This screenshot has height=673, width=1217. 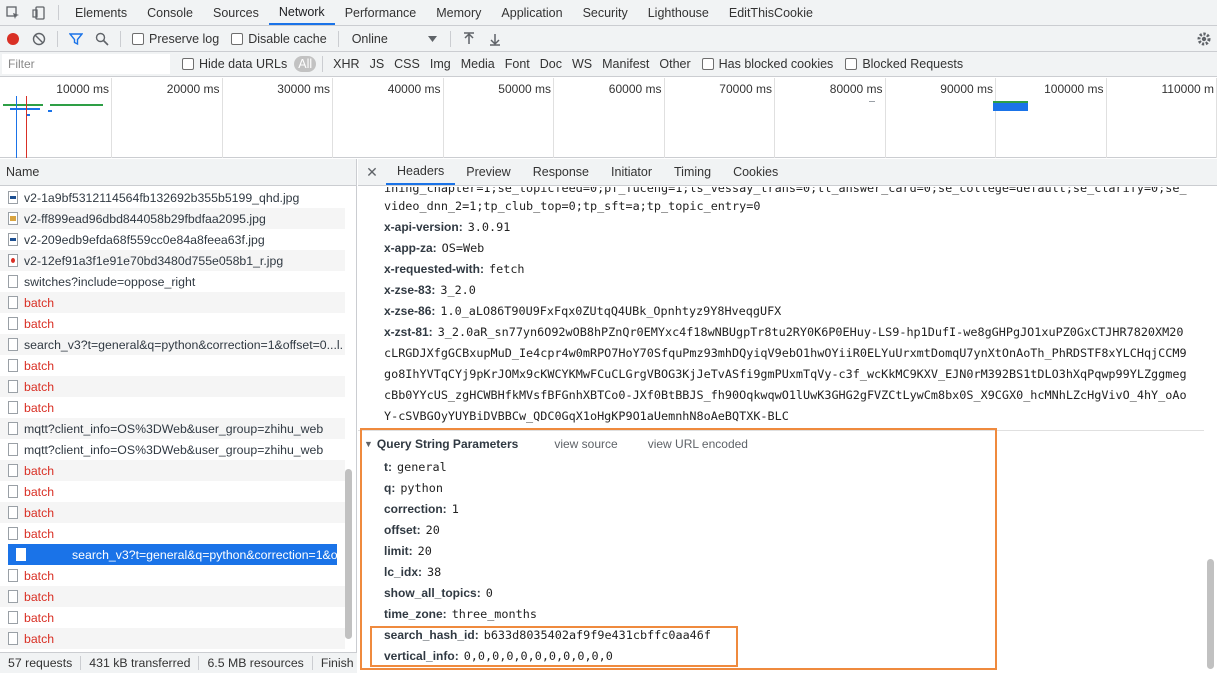 I want to click on query-param-row: correction: 1, so click(x=781, y=508).